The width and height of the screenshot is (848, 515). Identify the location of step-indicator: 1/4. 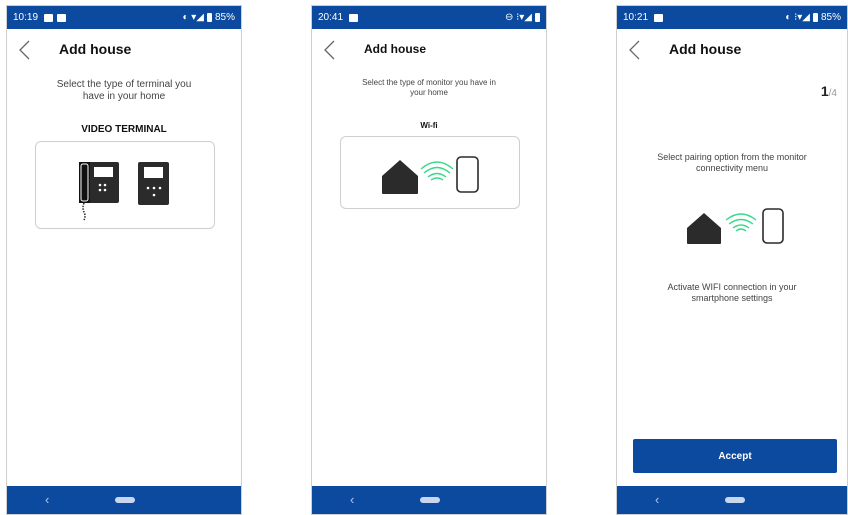
(829, 91).